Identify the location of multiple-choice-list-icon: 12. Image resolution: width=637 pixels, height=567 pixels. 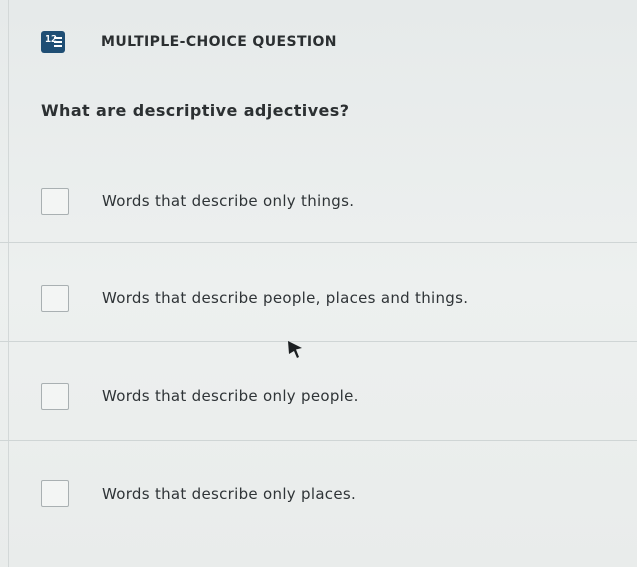
(53, 42).